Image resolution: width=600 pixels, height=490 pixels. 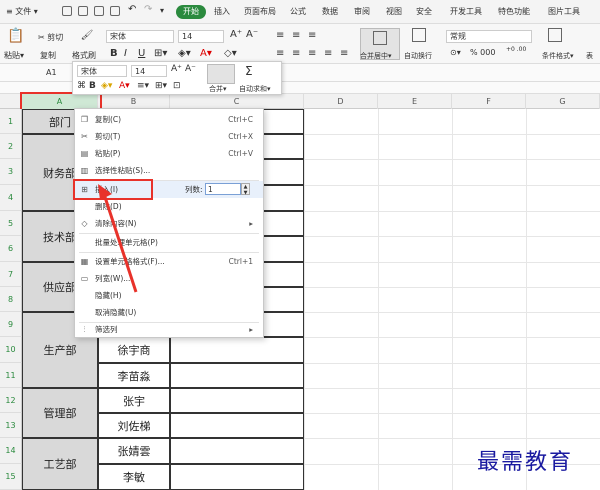 I want to click on select-all-corner, so click(x=11, y=101).